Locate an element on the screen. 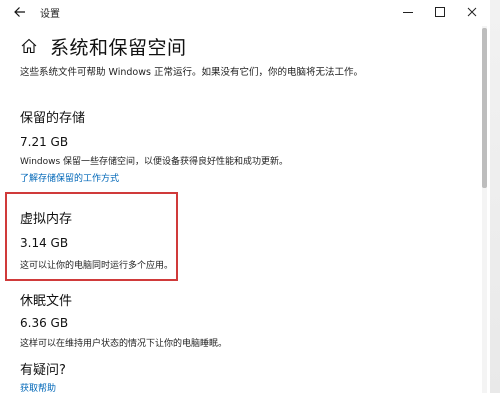 The width and height of the screenshot is (500, 393). back-button is located at coordinates (20, 12).